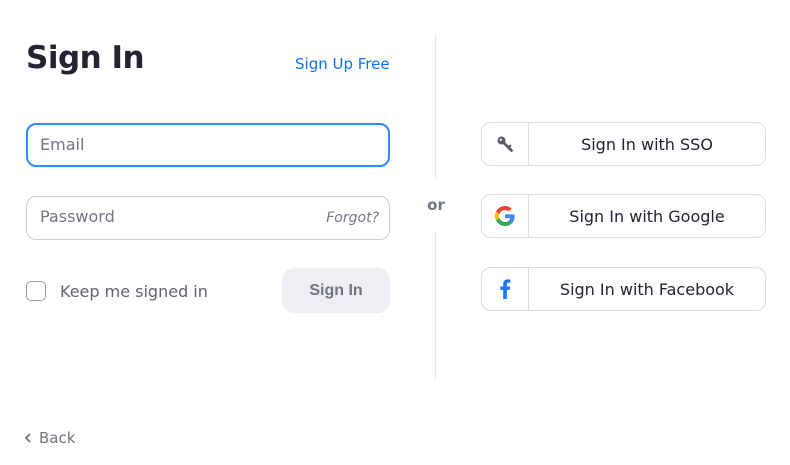 Image resolution: width=790 pixels, height=465 pixels. Describe the element at coordinates (36, 291) in the screenshot. I see `keep-signed-in-checkbox` at that location.